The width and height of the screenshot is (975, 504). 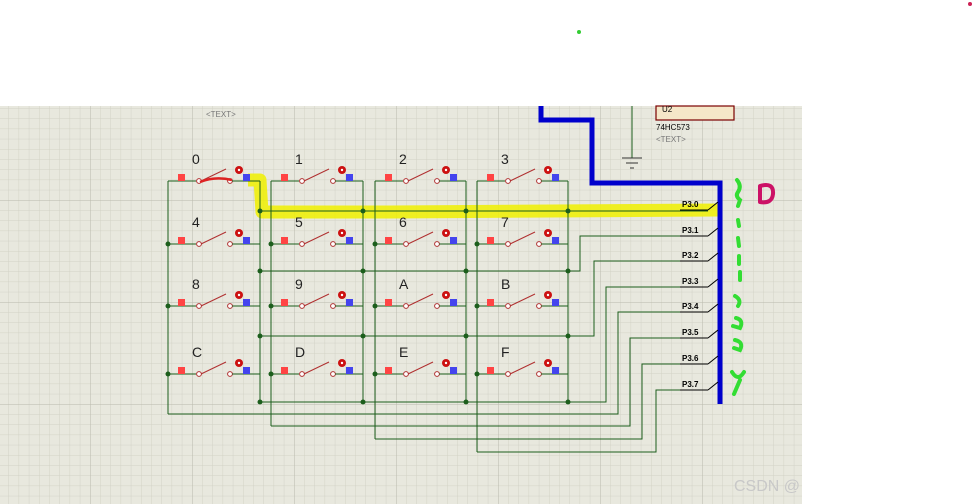 I want to click on key-label: E, so click(x=403, y=352).